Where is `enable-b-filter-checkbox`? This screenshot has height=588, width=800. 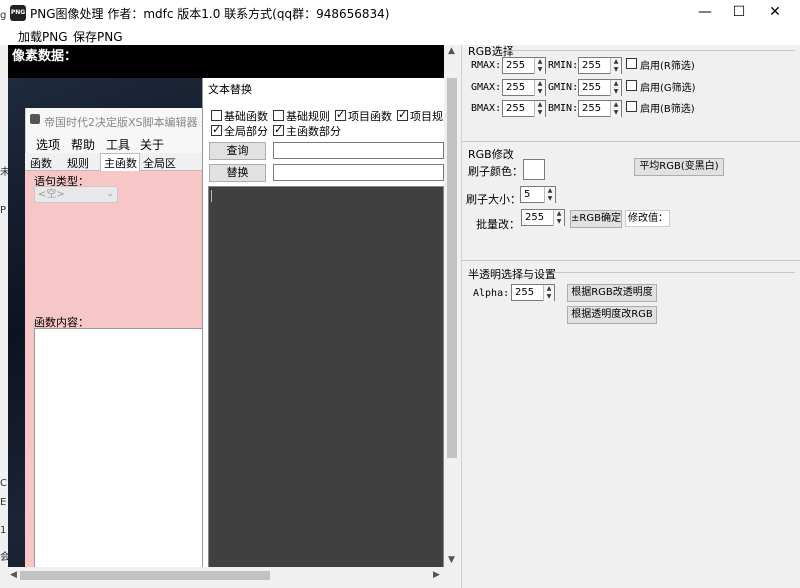 enable-b-filter-checkbox is located at coordinates (631, 106).